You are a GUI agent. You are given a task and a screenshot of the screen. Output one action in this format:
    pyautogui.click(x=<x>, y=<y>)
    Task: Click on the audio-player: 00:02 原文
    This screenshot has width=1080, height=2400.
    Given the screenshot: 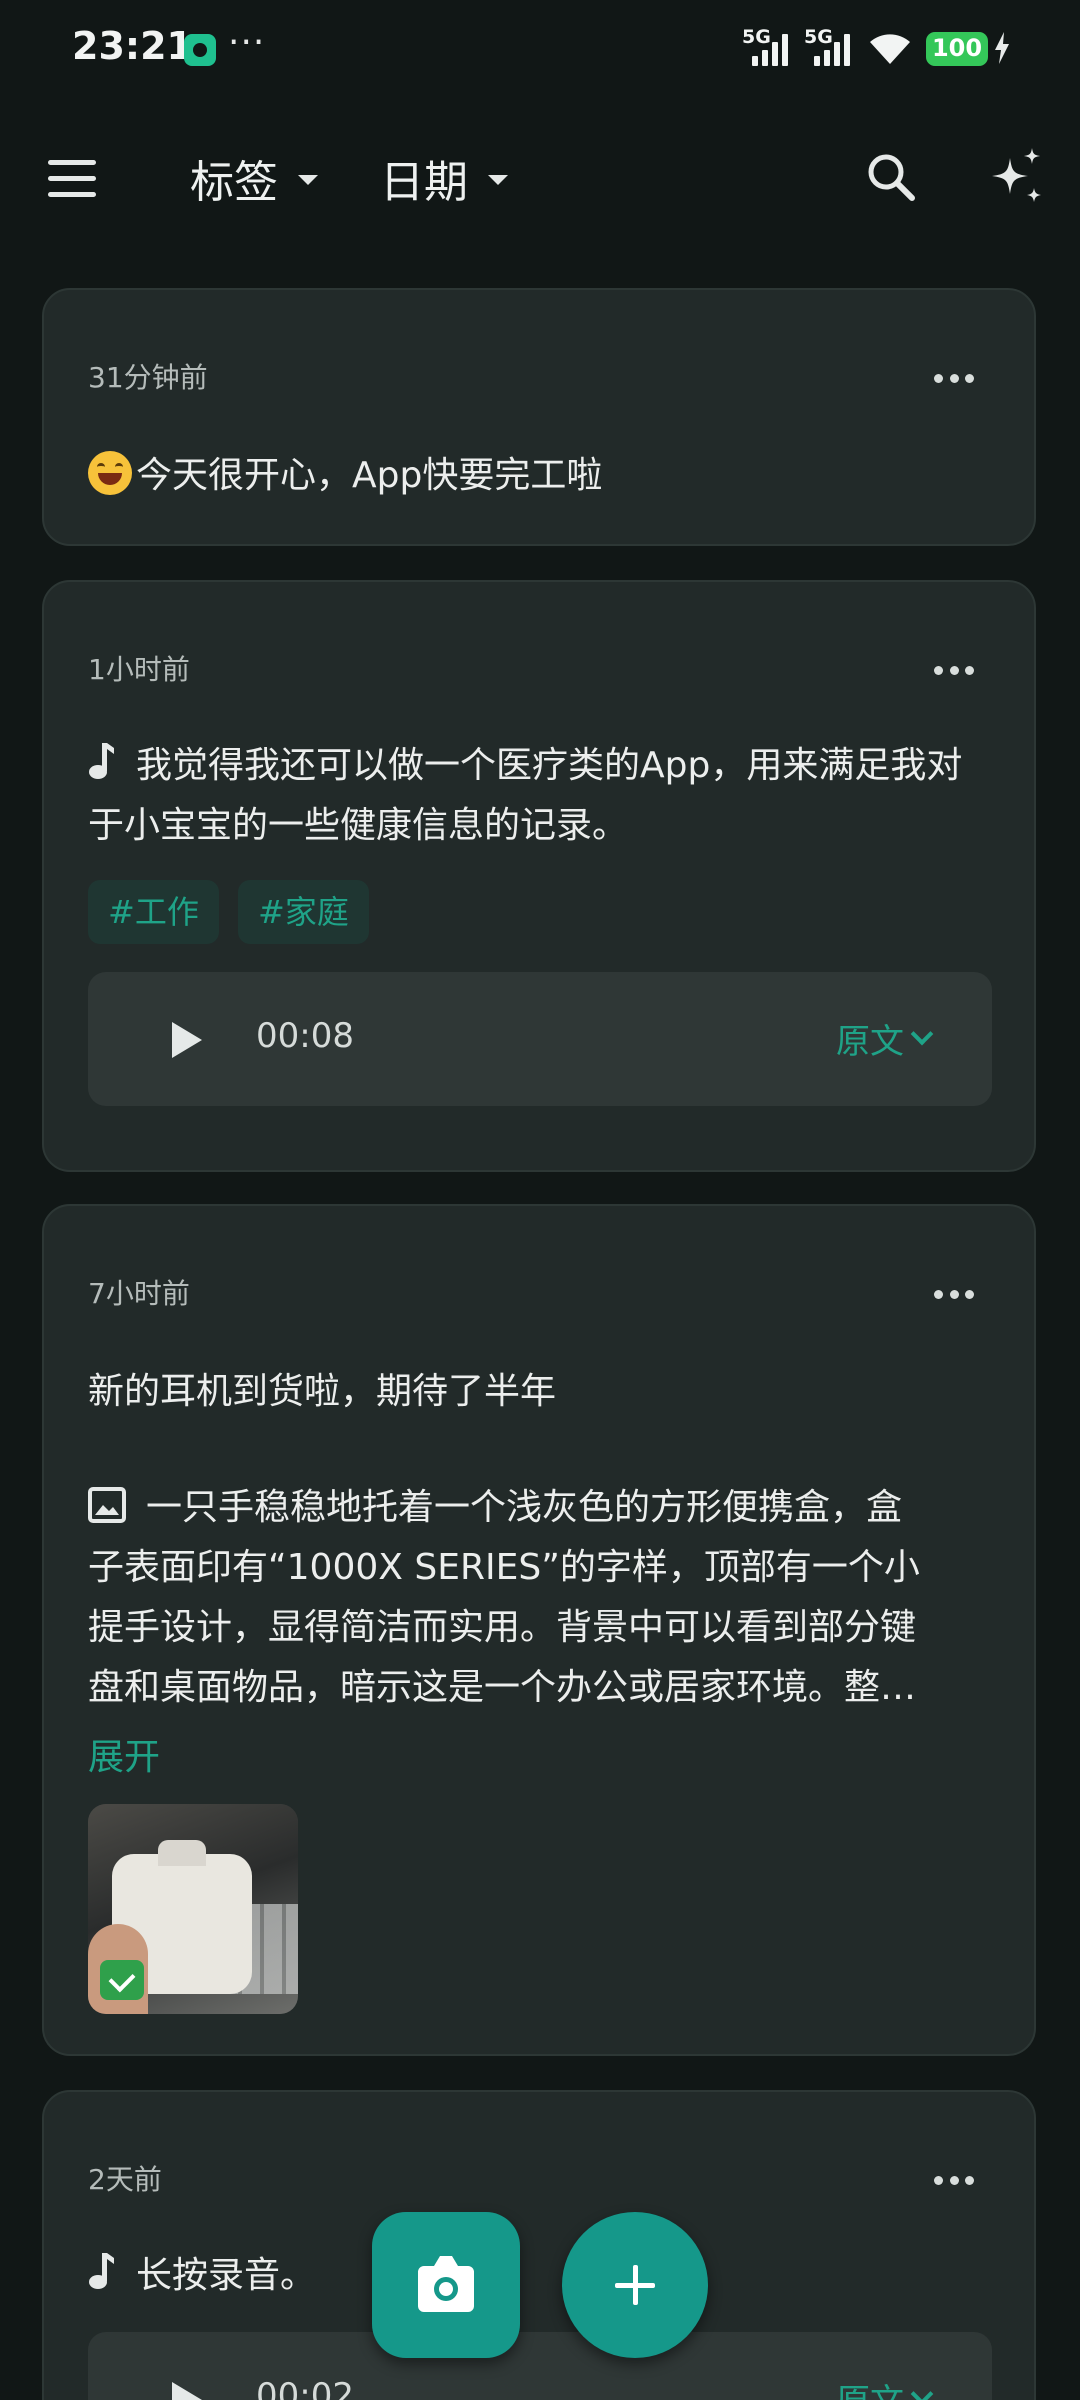 What is the action you would take?
    pyautogui.click(x=540, y=2366)
    